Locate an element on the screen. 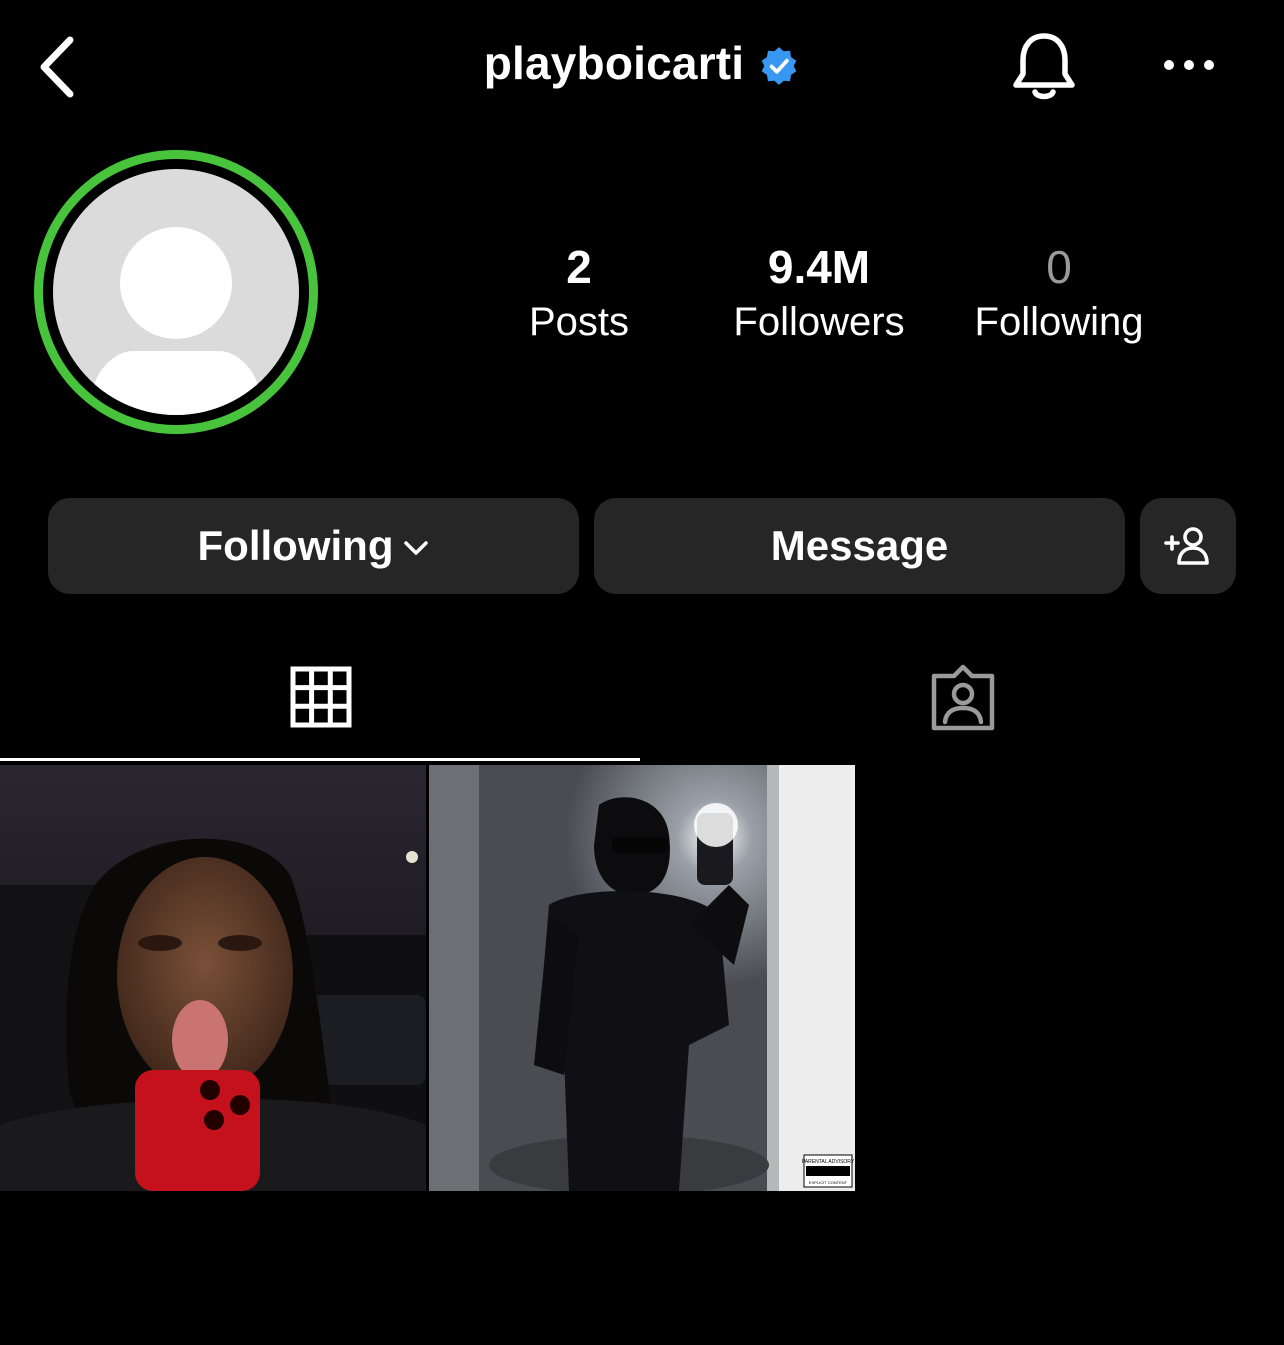 The width and height of the screenshot is (1284, 1345). add-person-icon is located at coordinates (1186, 546).